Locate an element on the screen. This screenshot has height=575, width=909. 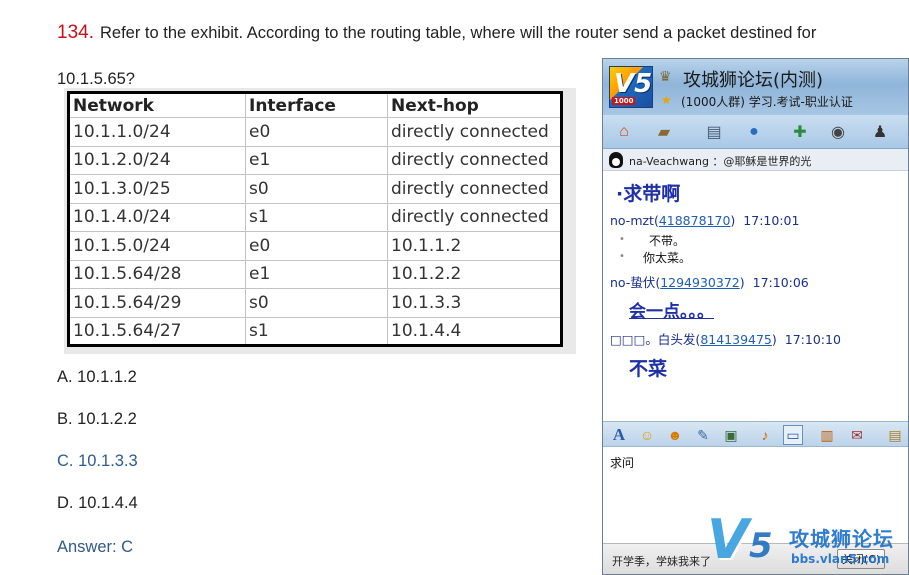
input-toolbar: A ☺ ☻ ✎ ▣ ♪ ▭ ▥ ✉ ▤ is located at coordinates (755, 434).